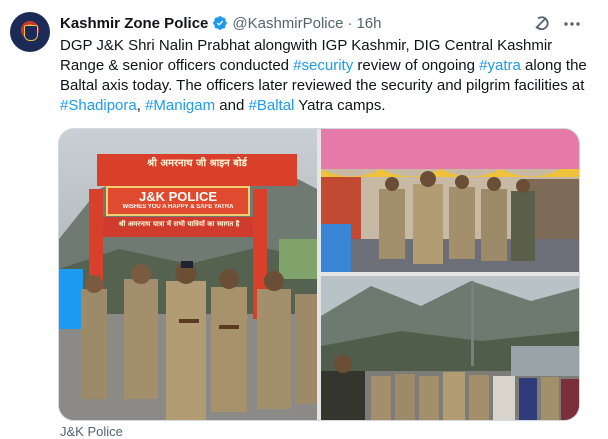 This screenshot has width=608, height=439. What do you see at coordinates (197, 163) in the screenshot?
I see `banner-top-line: श्री अमरनाथ जी श्राइन बोर्ड` at bounding box center [197, 163].